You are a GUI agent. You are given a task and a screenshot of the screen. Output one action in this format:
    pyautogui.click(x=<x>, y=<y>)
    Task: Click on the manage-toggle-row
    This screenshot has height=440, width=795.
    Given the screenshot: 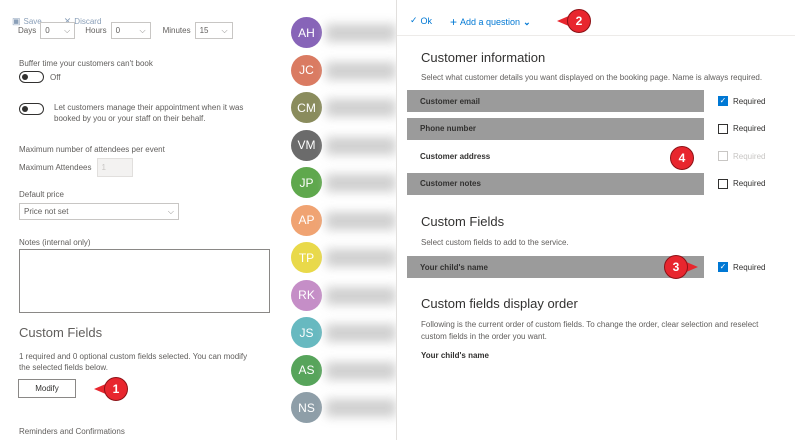 What is the action you would take?
    pyautogui.click(x=31, y=109)
    